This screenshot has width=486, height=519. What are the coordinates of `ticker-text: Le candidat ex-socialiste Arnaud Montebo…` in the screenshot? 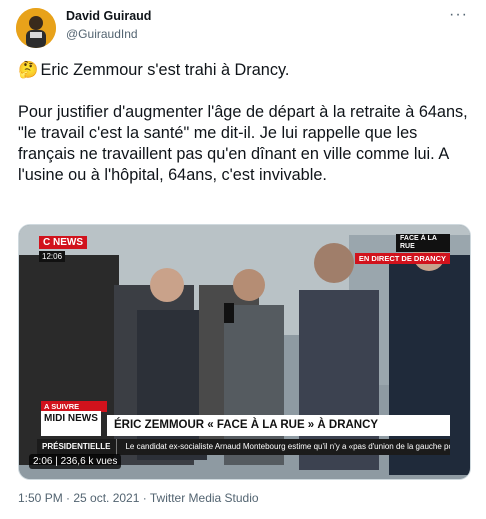 It's located at (287, 446).